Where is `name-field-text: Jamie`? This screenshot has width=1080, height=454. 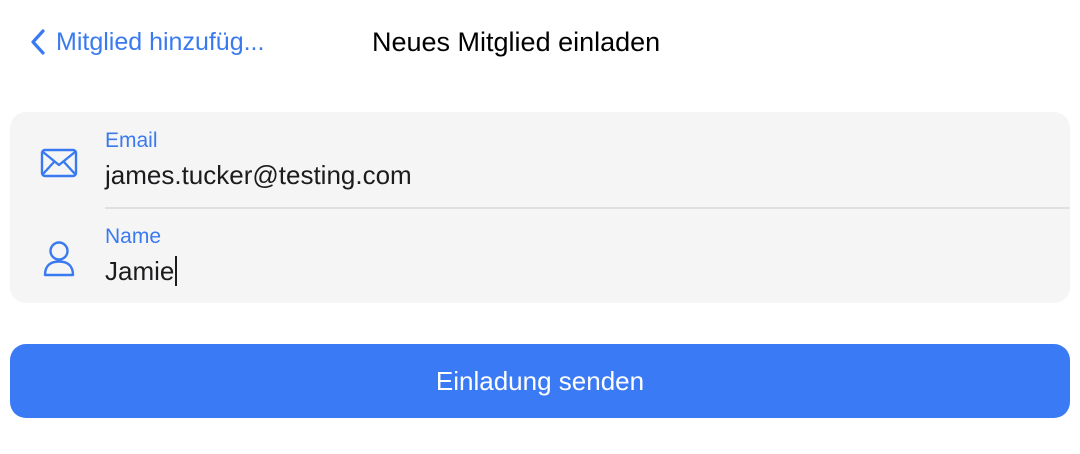 name-field-text: Jamie is located at coordinates (140, 271).